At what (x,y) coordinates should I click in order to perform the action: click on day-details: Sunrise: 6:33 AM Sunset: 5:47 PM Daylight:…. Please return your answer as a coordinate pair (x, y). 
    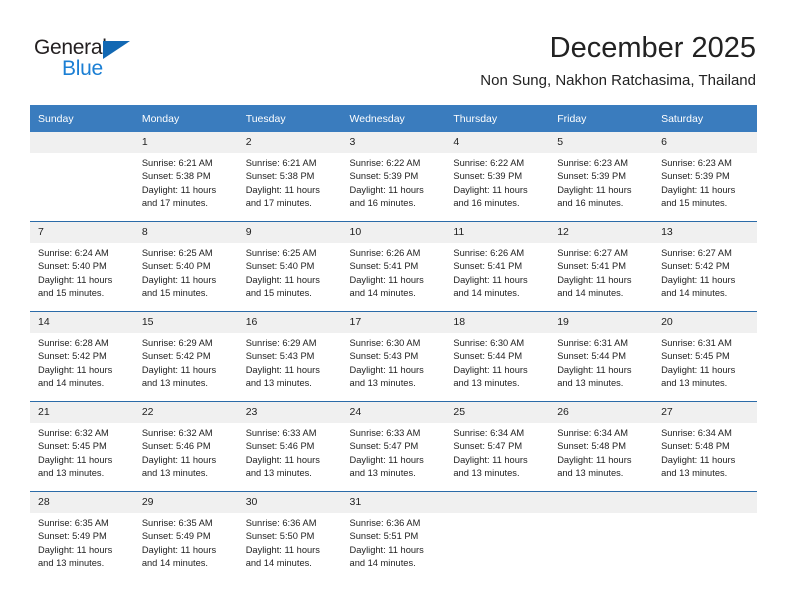
    Looking at the image, I should click on (394, 452).